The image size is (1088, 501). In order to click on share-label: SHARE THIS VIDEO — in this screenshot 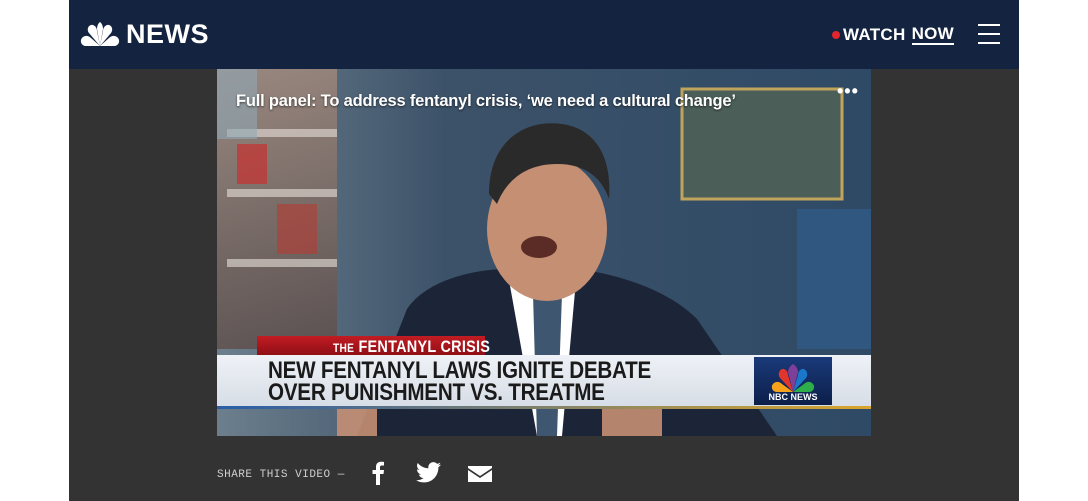, I will do `click(281, 475)`.